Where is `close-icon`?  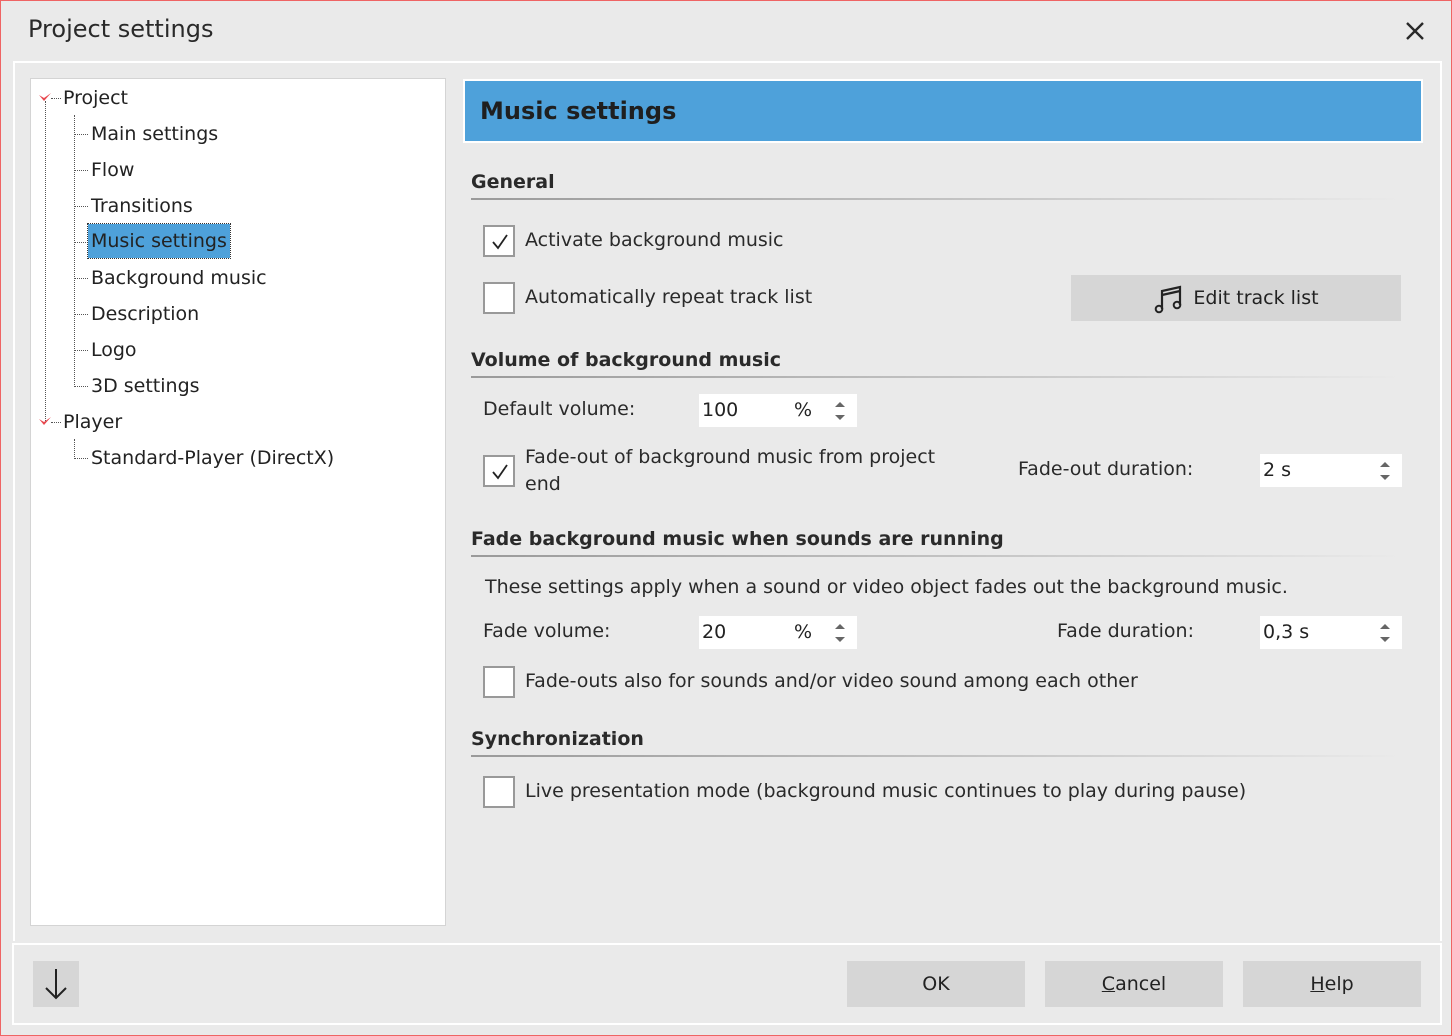 close-icon is located at coordinates (1415, 31).